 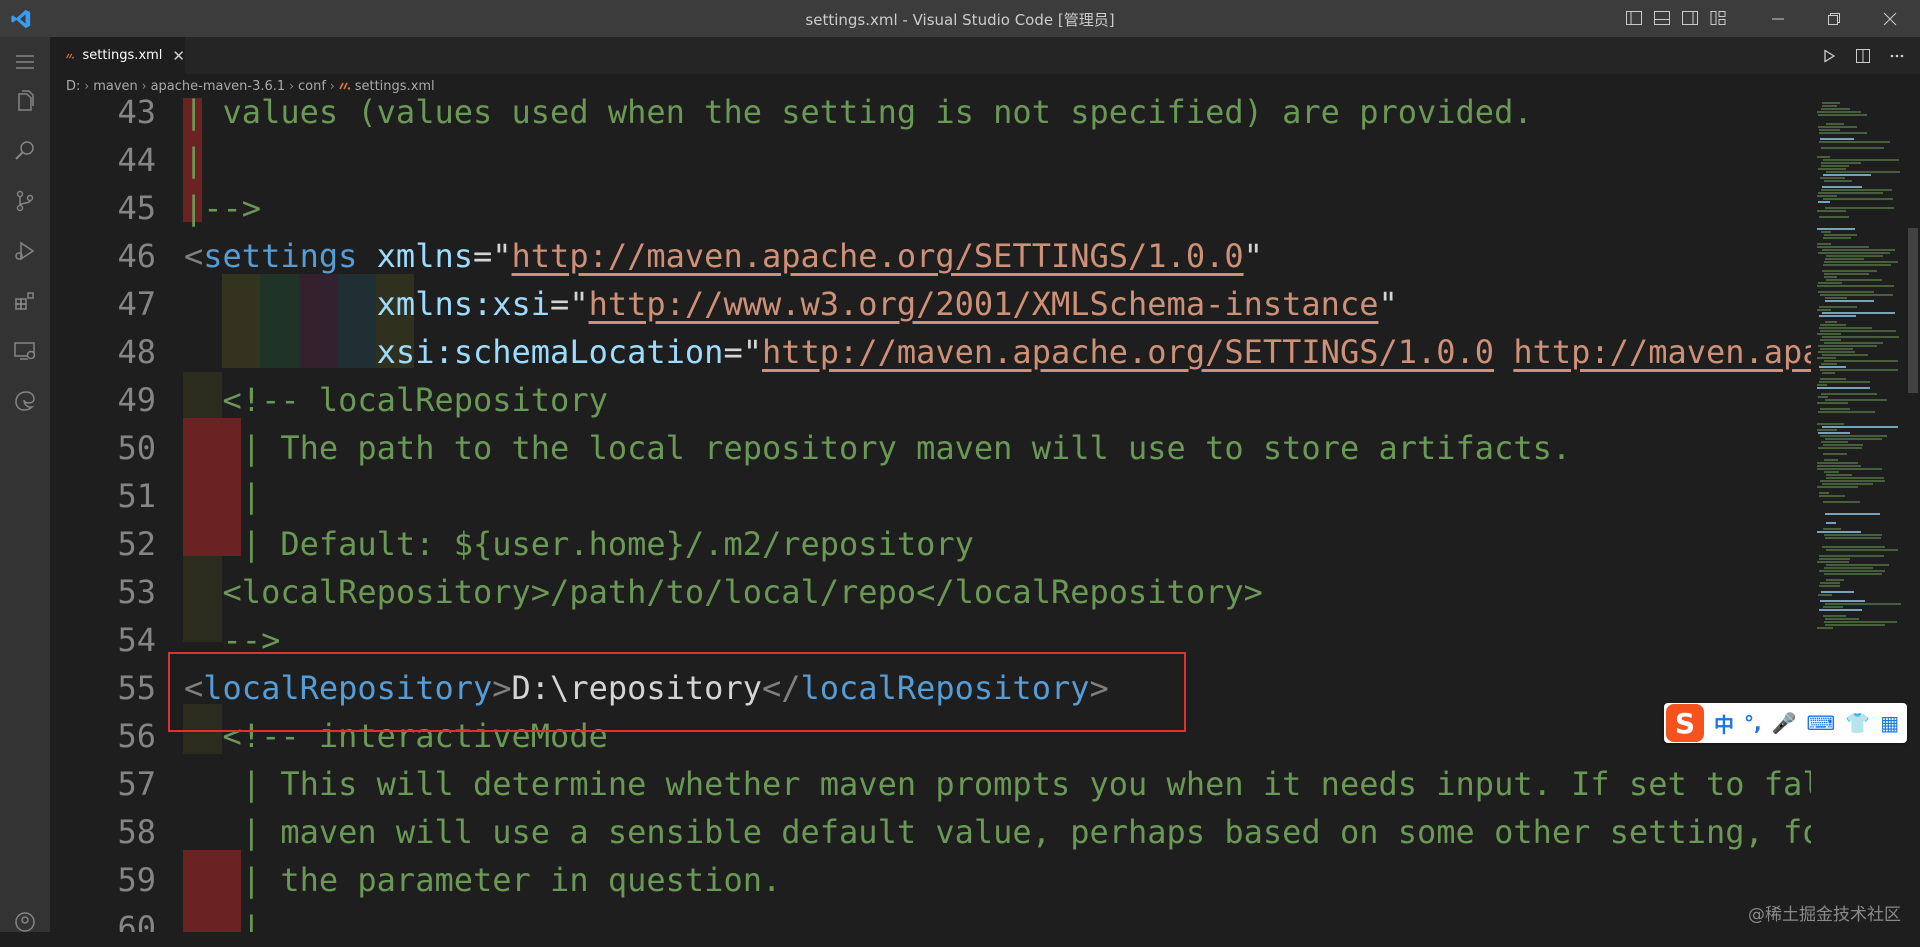 What do you see at coordinates (1829, 56) in the screenshot?
I see `run-icon` at bounding box center [1829, 56].